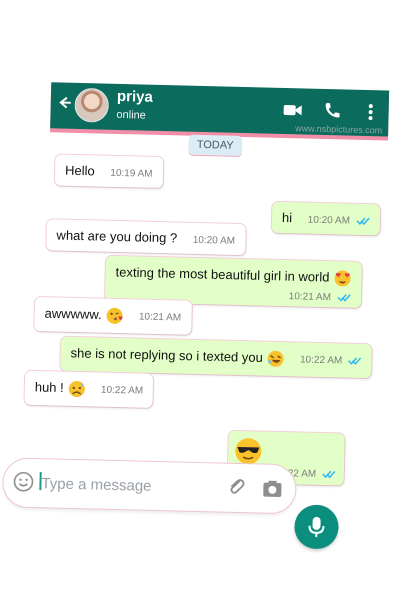 The height and width of the screenshot is (605, 400). What do you see at coordinates (76, 389) in the screenshot?
I see `disappointed-relieved-emoji-icon` at bounding box center [76, 389].